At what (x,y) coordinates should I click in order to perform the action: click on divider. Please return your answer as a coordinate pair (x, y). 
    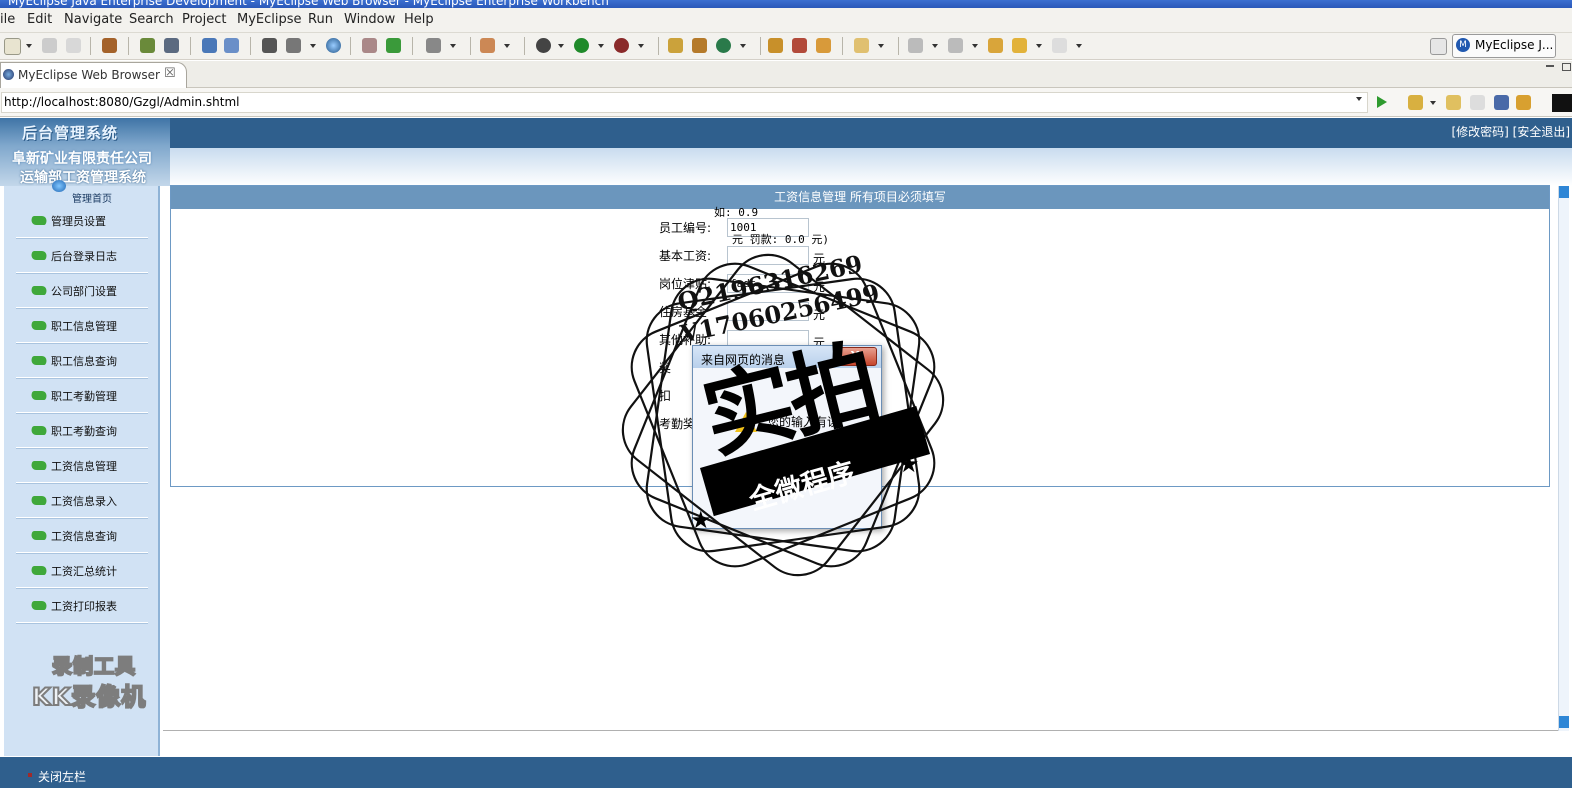
    Looking at the image, I should click on (860, 730).